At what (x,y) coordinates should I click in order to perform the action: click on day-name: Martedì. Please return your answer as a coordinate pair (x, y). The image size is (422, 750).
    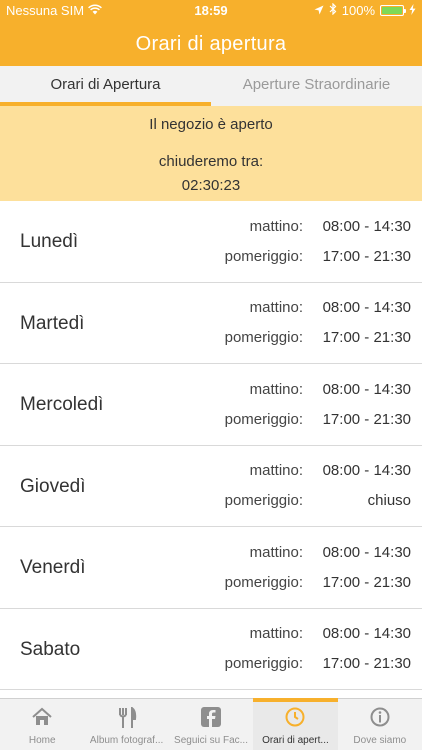
    Looking at the image, I should click on (52, 323).